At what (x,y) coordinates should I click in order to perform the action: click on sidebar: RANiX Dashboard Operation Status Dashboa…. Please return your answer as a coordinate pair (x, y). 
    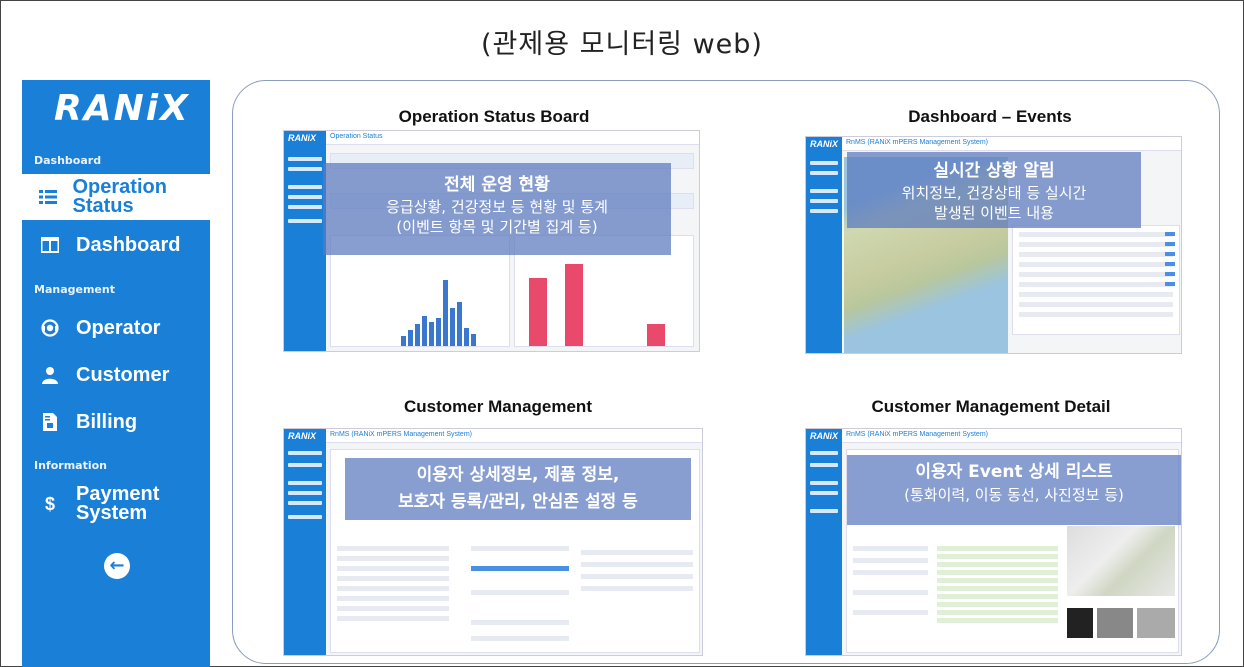
    Looking at the image, I should click on (116, 373).